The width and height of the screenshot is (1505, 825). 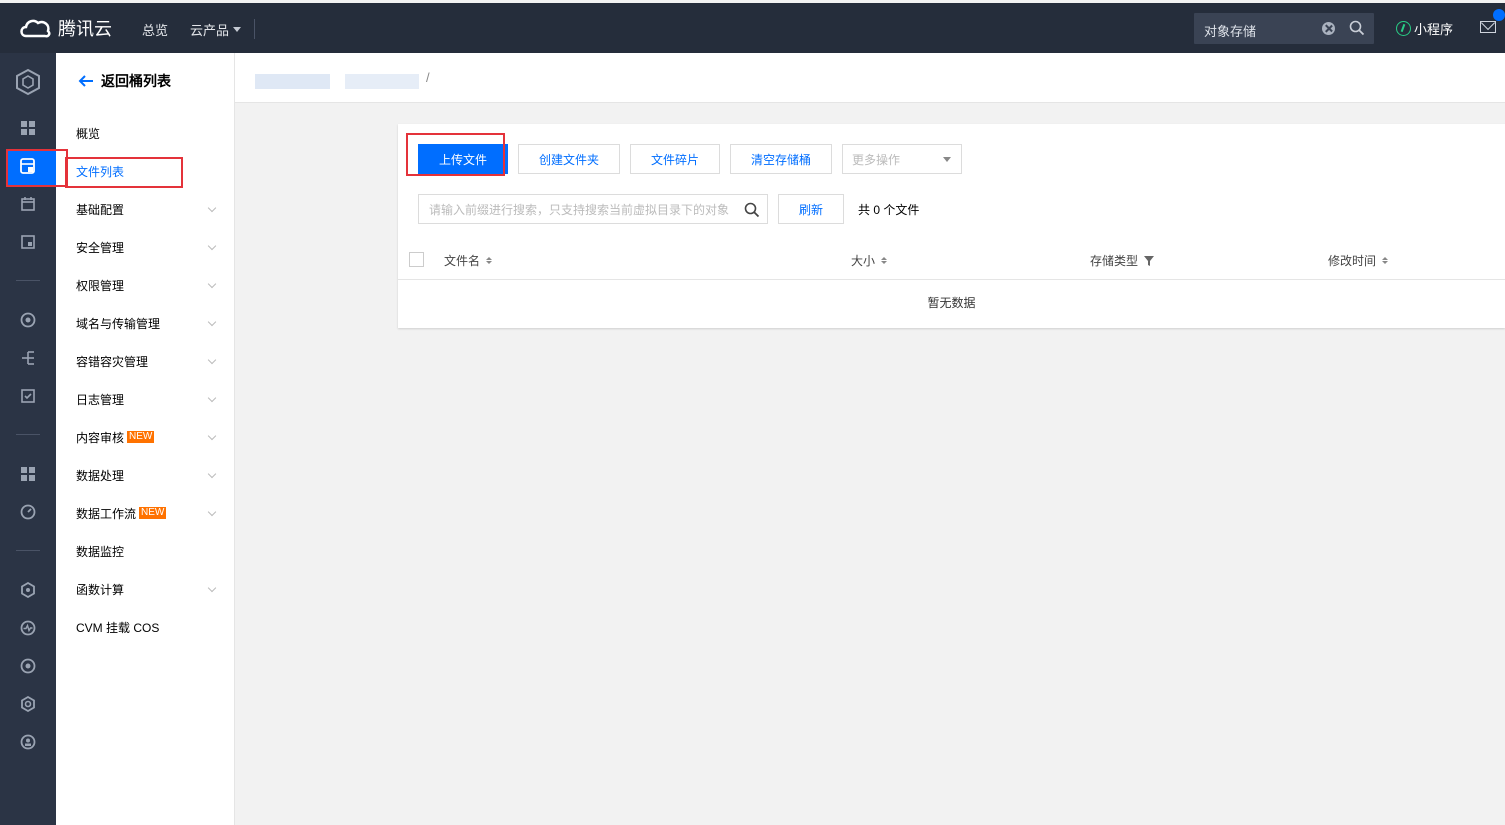 I want to click on apps-icon, so click(x=28, y=474).